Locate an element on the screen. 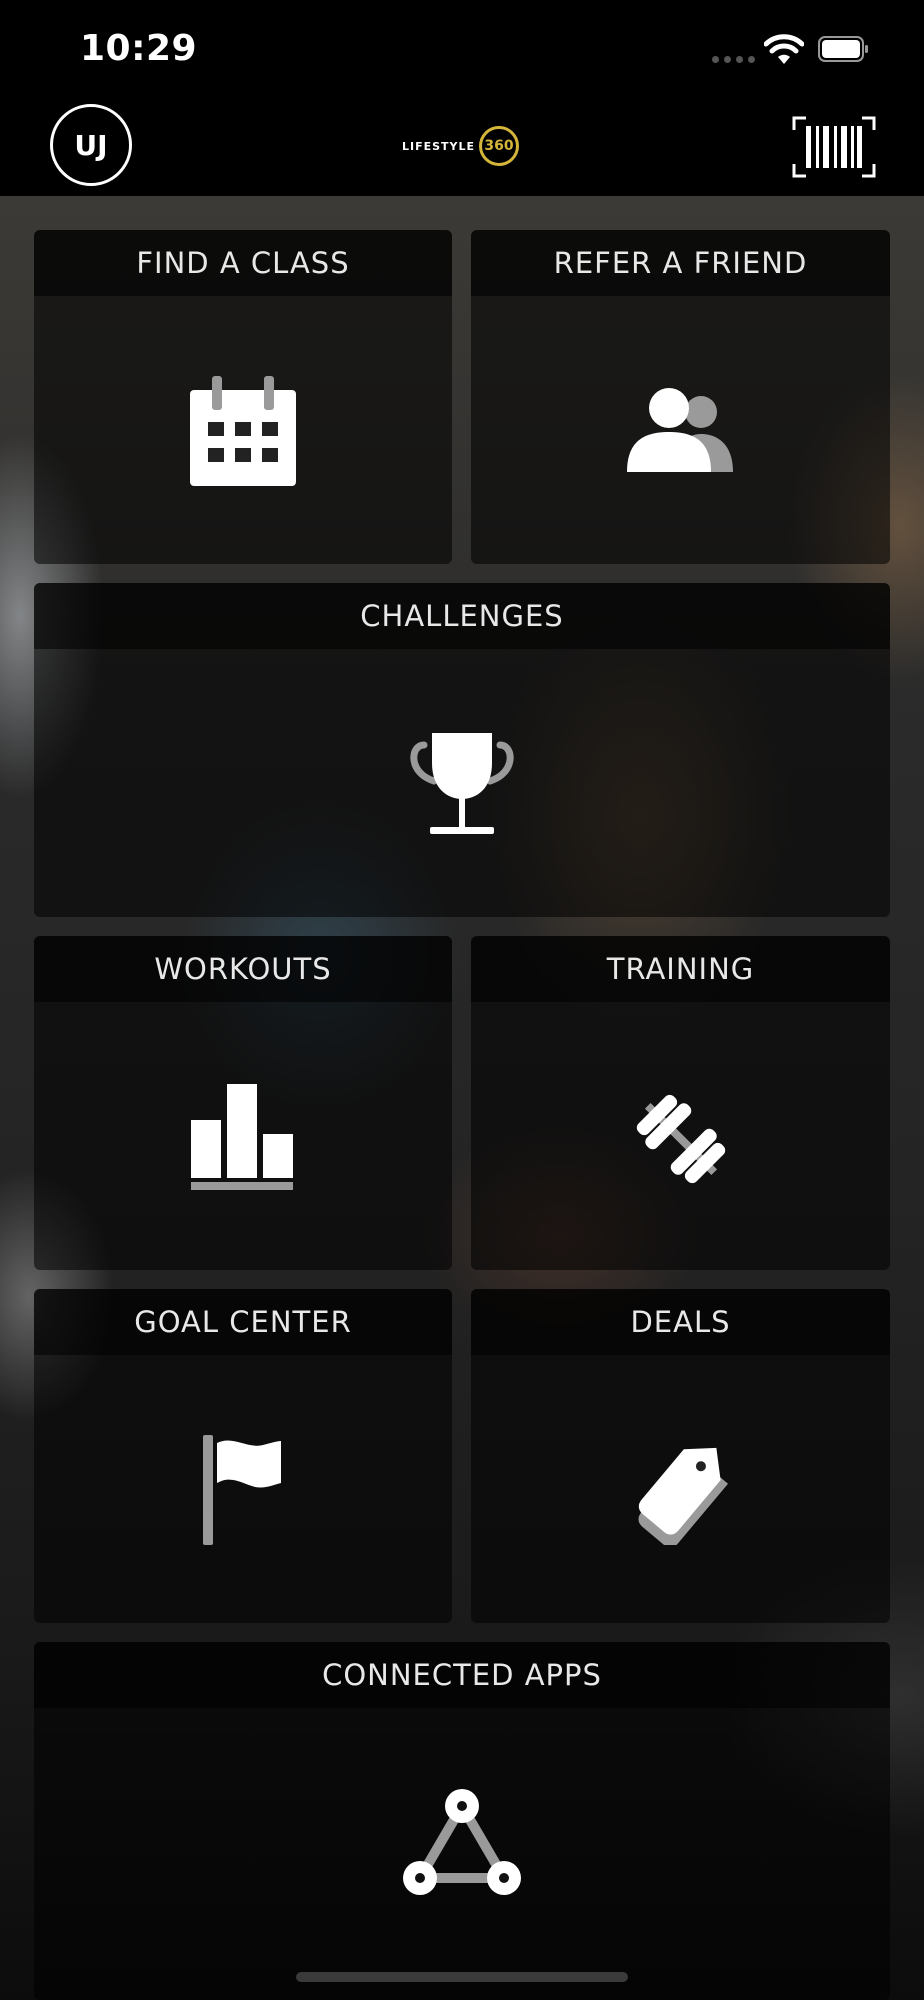  avatar-initials: UJ is located at coordinates (91, 145).